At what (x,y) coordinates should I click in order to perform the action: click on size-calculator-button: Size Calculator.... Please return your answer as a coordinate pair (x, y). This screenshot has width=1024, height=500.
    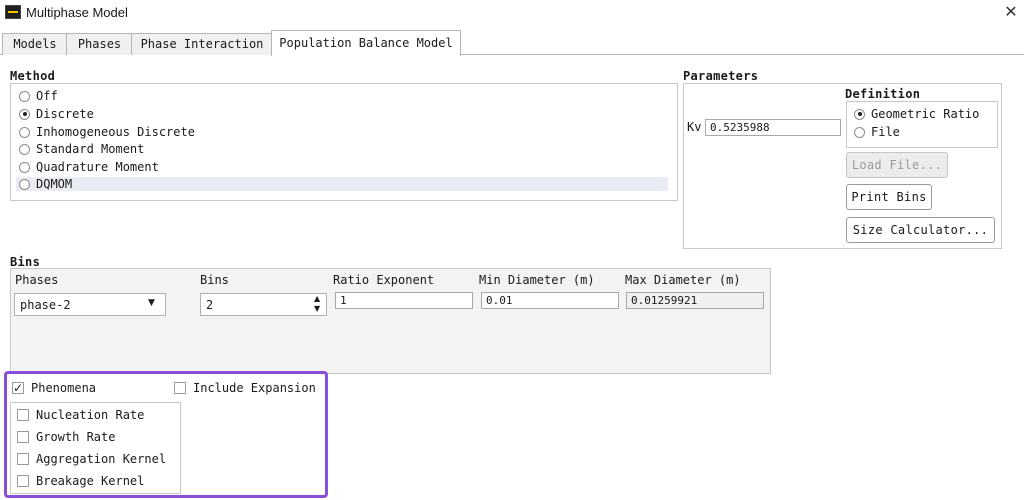
    Looking at the image, I should click on (920, 230).